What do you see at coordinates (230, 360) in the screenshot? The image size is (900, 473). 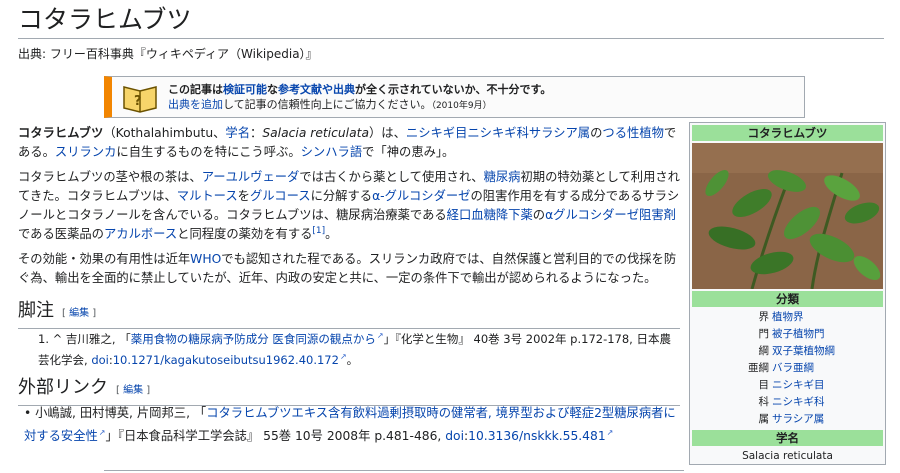 I see `external-link: 10.1271/kagakutoseibutsu1962.40.172` at bounding box center [230, 360].